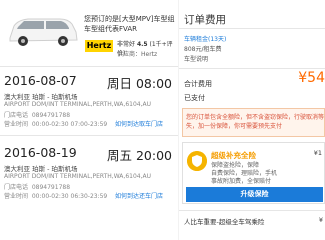 The width and height of the screenshot is (325, 240). What do you see at coordinates (139, 123) in the screenshot?
I see `pickup-directions-link: 如何到达取车门店` at bounding box center [139, 123].